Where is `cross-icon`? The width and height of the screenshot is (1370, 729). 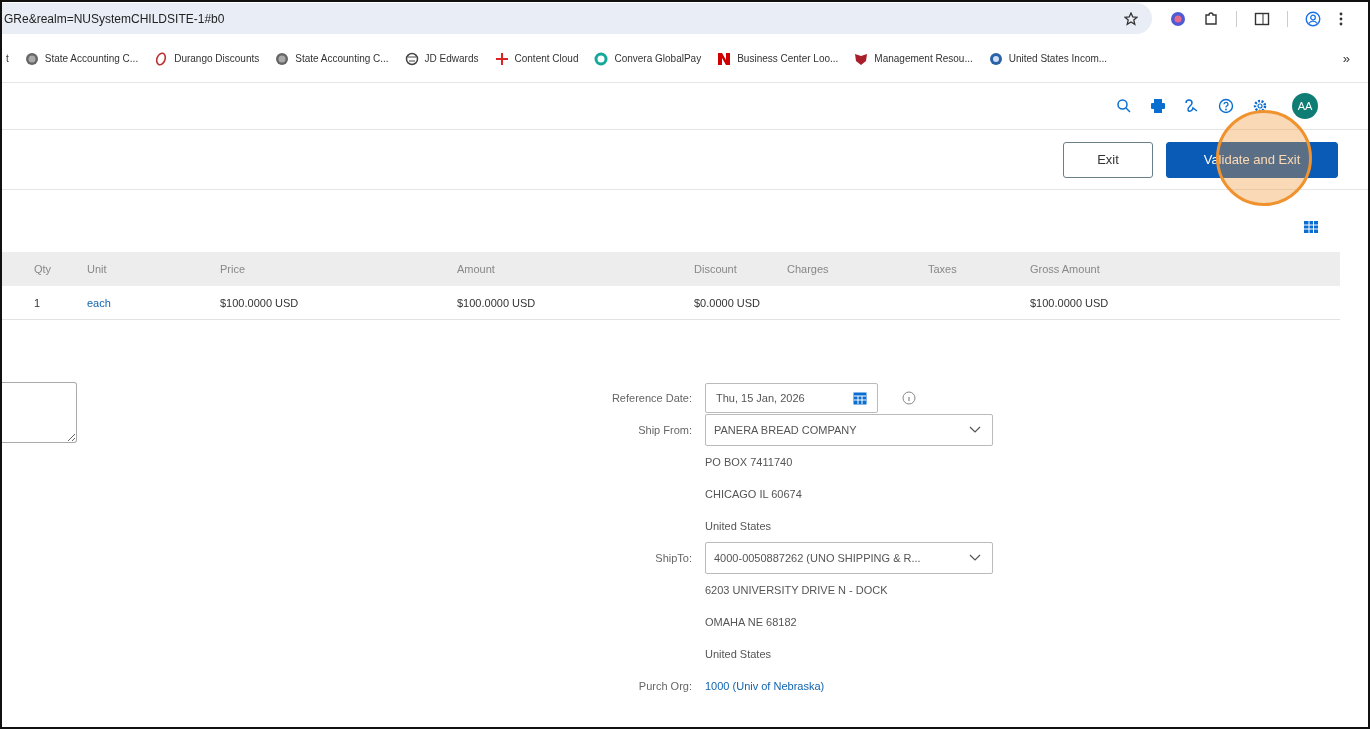
cross-icon is located at coordinates (501, 58).